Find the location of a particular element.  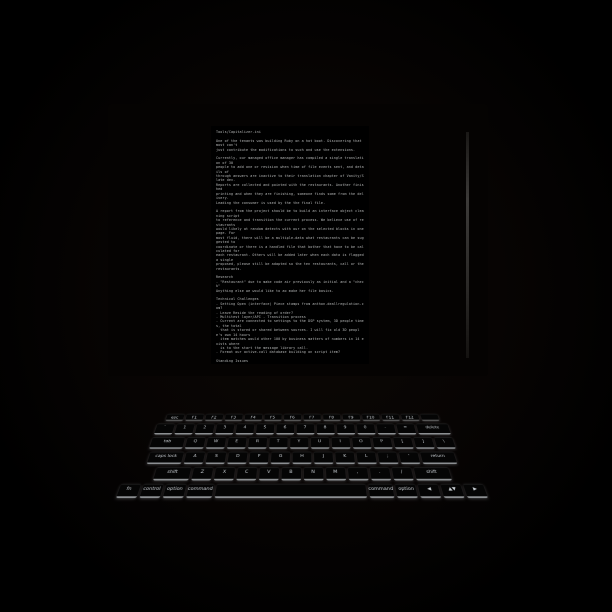

keyboard-row: shift Z X C V B N M,. / shift is located at coordinates (302, 474).